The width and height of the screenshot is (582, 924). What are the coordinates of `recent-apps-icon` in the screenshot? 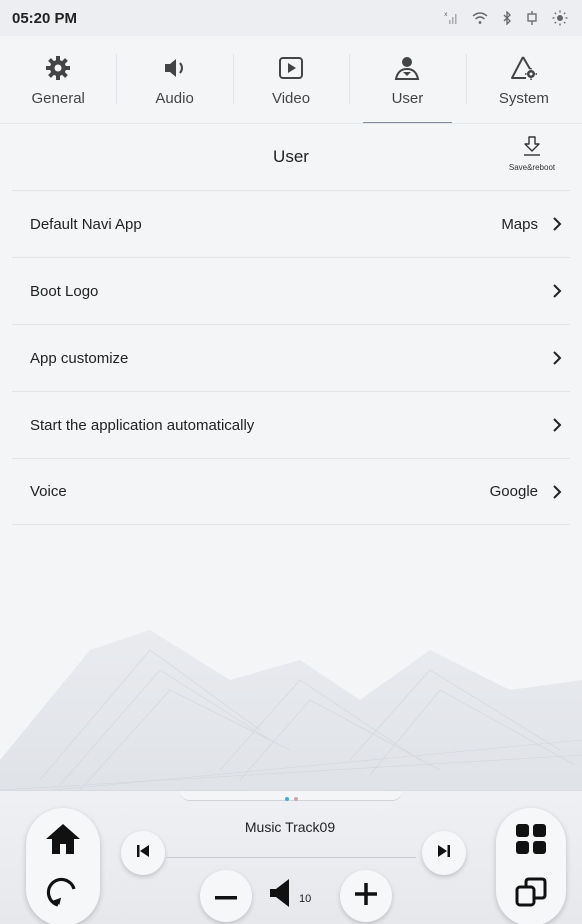 It's located at (531, 894).